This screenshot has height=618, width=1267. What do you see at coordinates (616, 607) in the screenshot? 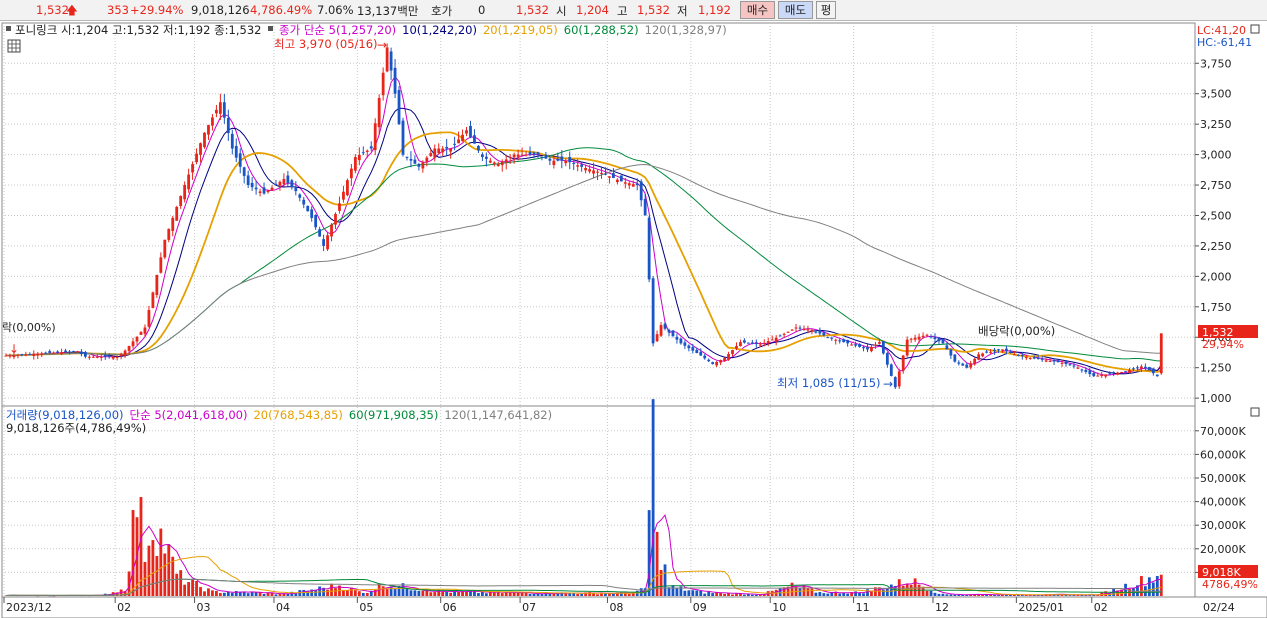
I see `x-tick-label: 08` at bounding box center [616, 607].